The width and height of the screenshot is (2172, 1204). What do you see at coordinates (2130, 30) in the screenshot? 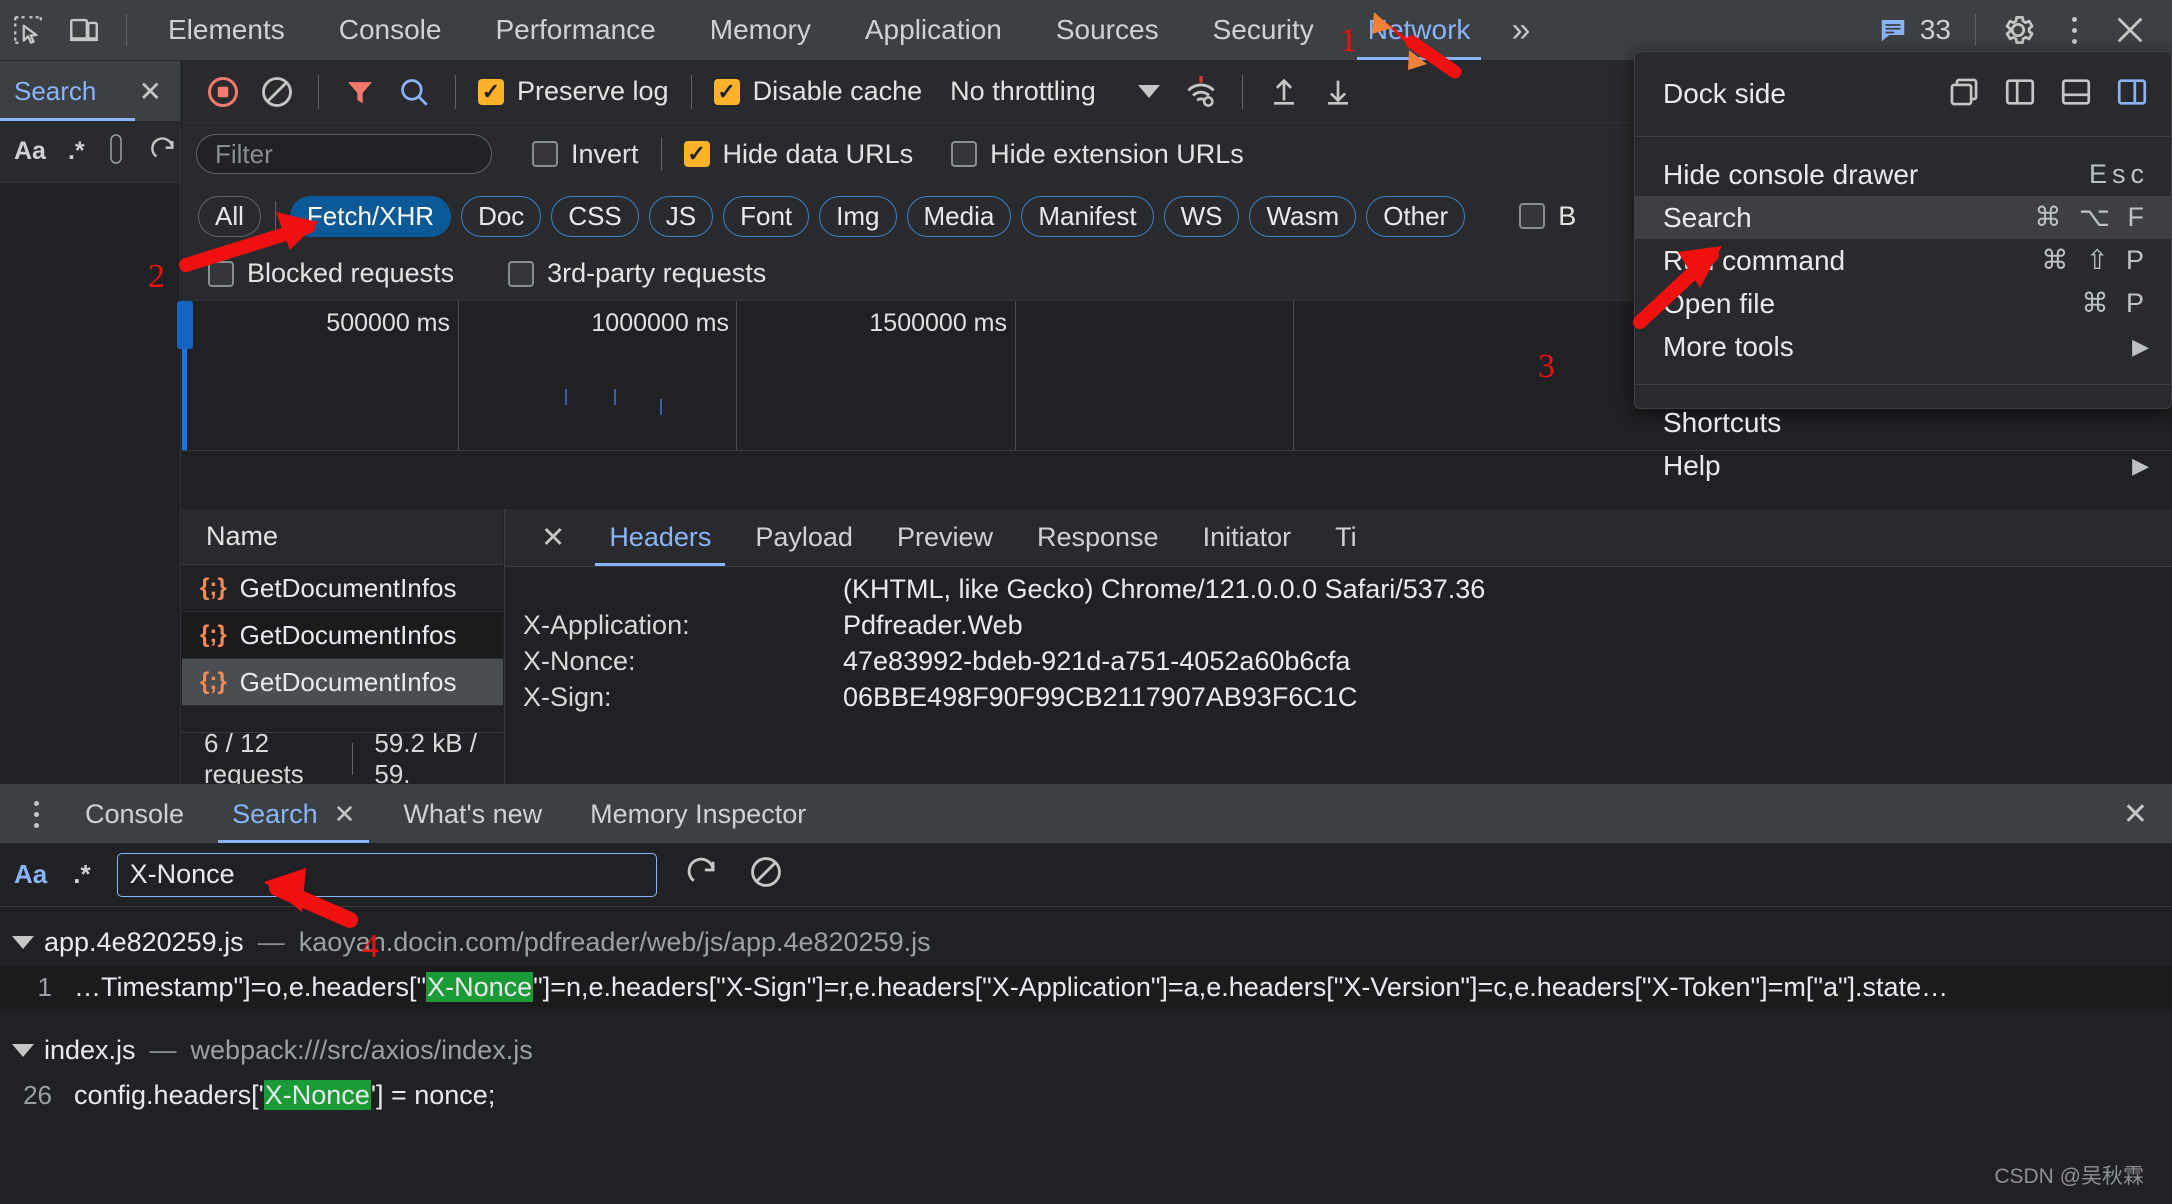
I see `close-icon` at bounding box center [2130, 30].